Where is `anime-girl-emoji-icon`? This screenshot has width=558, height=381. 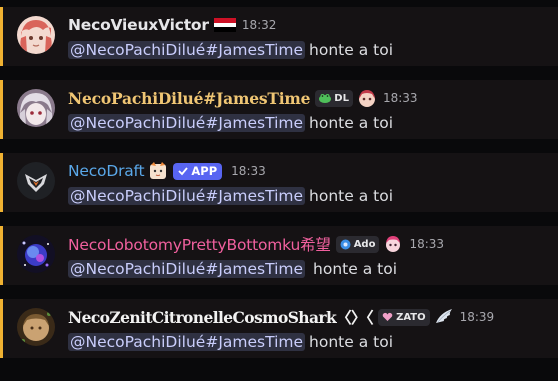 anime-girl-emoji-icon is located at coordinates (366, 98).